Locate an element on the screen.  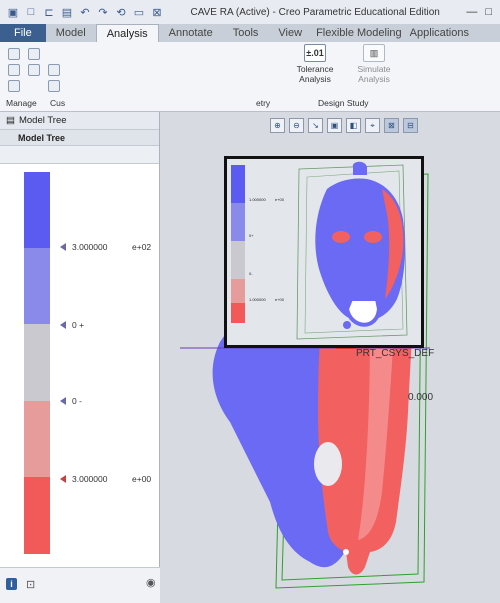
legend-label-1: 3.000000 is located at coordinates (90, 247).